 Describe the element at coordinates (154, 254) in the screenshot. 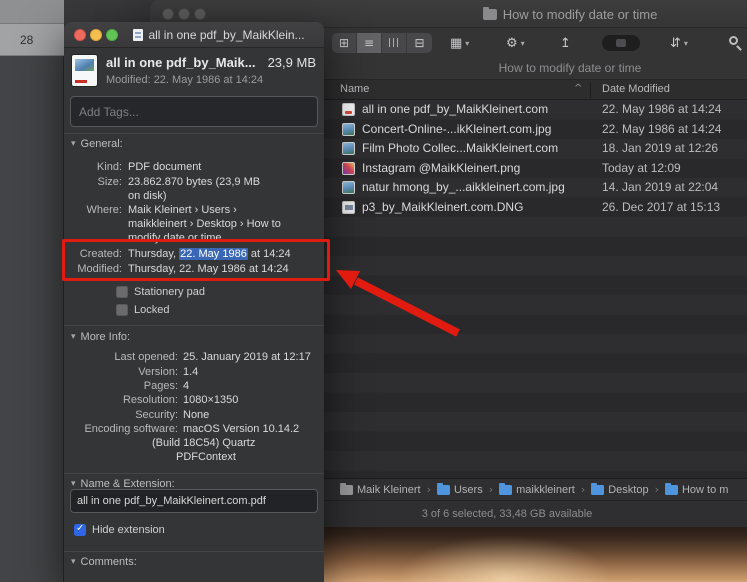

I see `created-value-prefix: Thursday,` at that location.